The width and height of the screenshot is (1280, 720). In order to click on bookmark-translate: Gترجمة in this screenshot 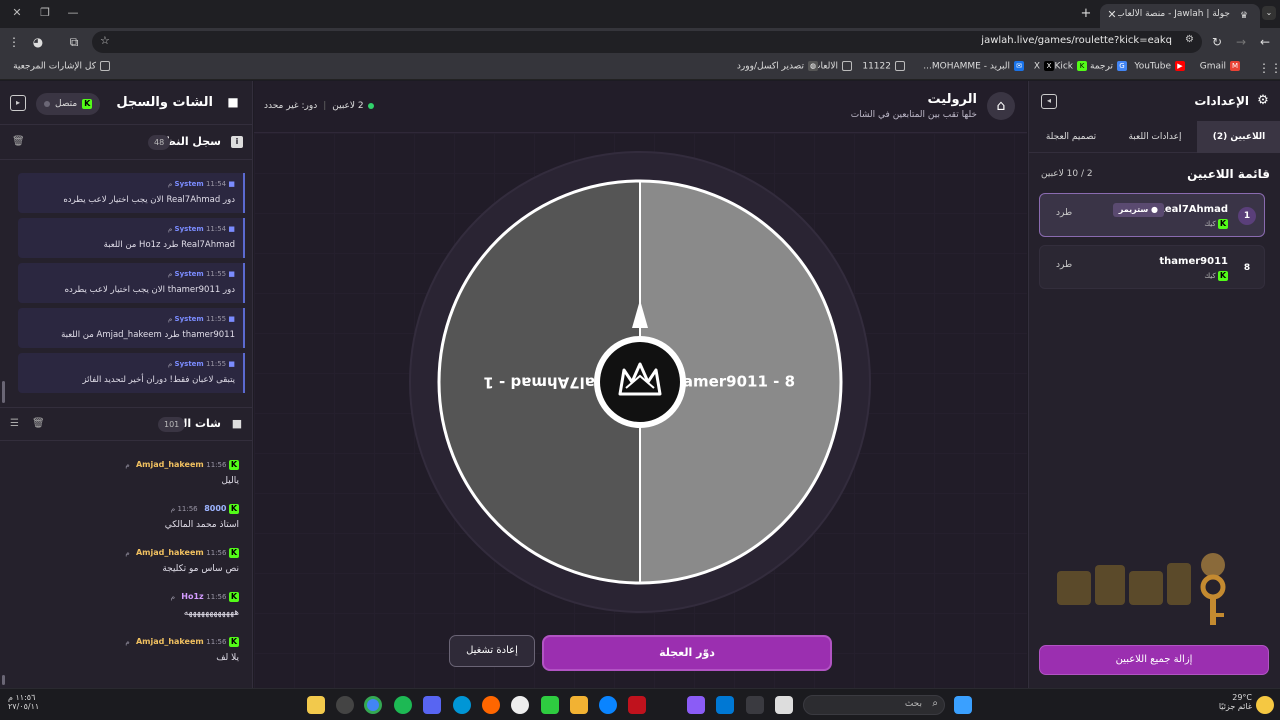, I will do `click(1108, 66)`.